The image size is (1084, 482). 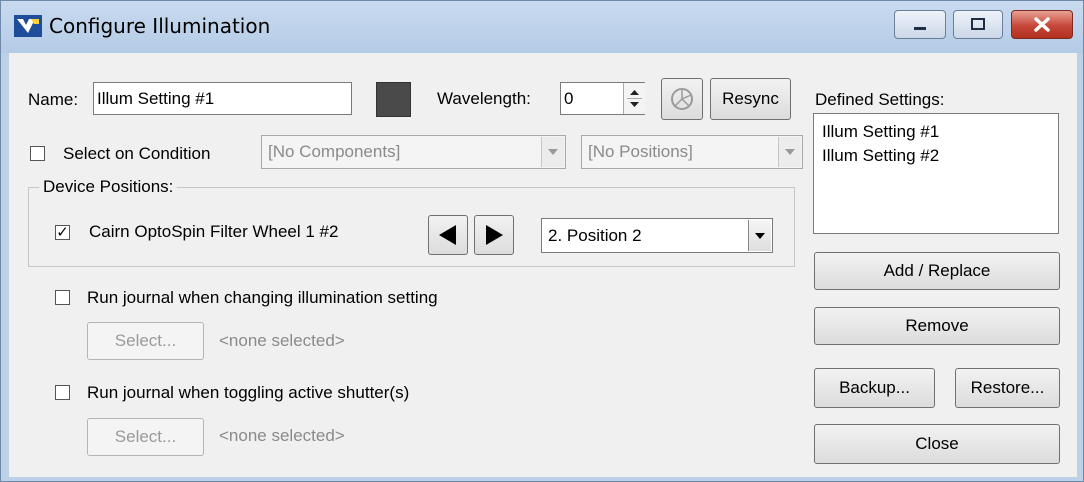 I want to click on list-item: Illum Setting #2, so click(x=940, y=156).